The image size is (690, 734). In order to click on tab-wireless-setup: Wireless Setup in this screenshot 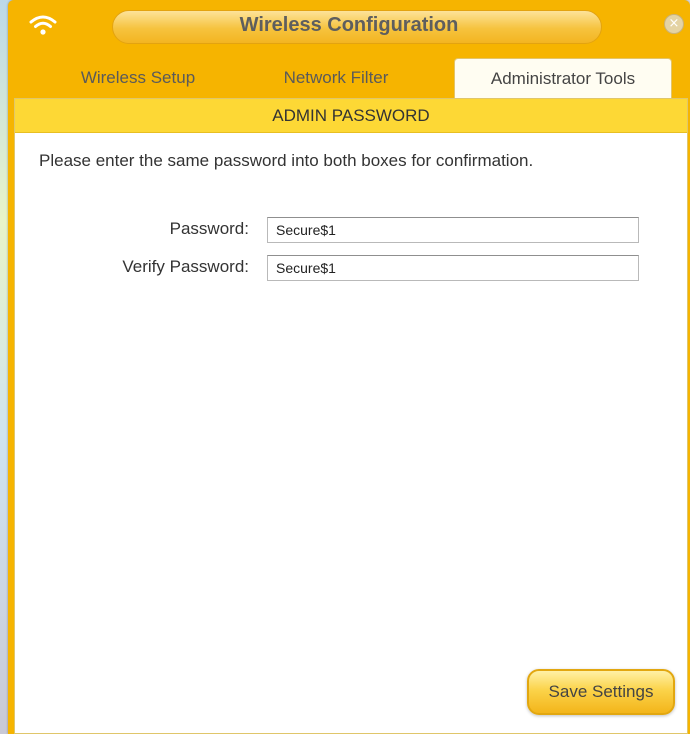, I will do `click(138, 79)`.